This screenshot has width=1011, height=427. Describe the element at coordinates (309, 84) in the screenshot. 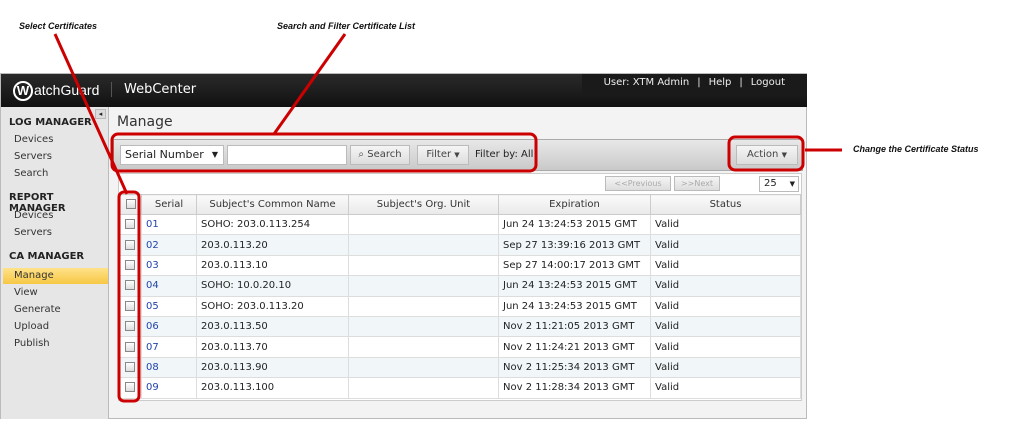

I see `annotation-line-search` at that location.